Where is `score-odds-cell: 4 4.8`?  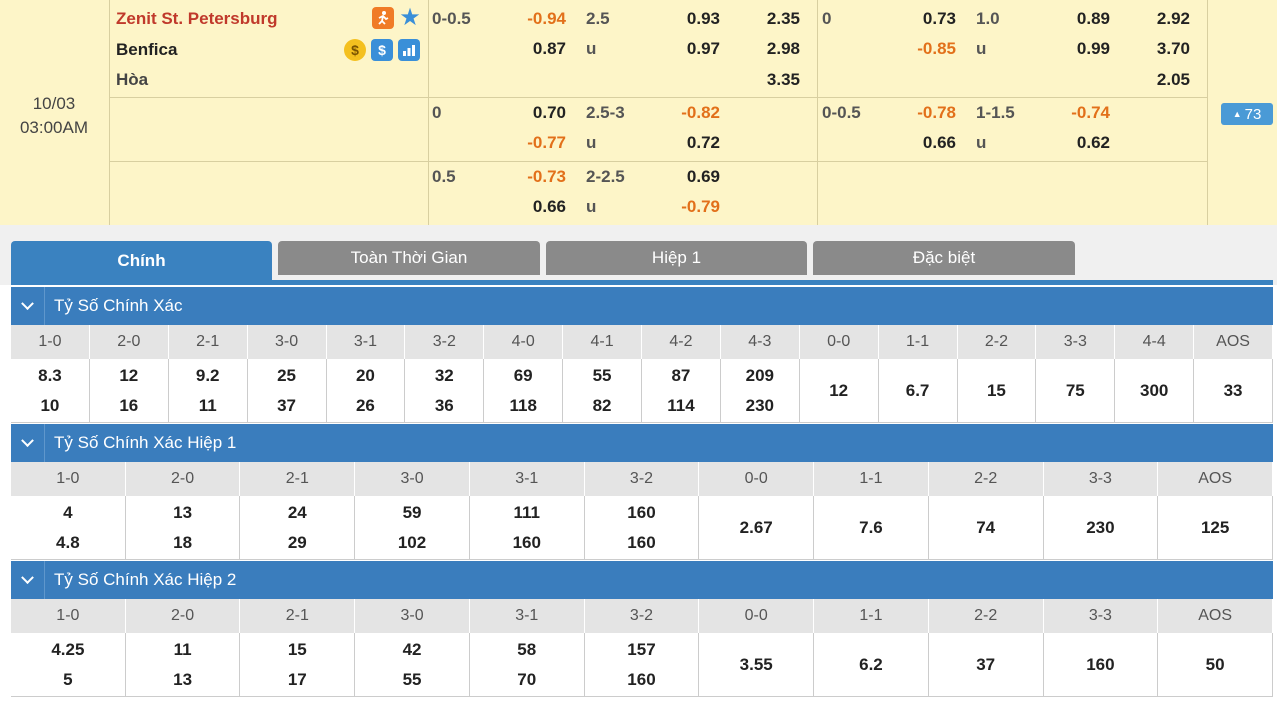 score-odds-cell: 4 4.8 is located at coordinates (68, 528).